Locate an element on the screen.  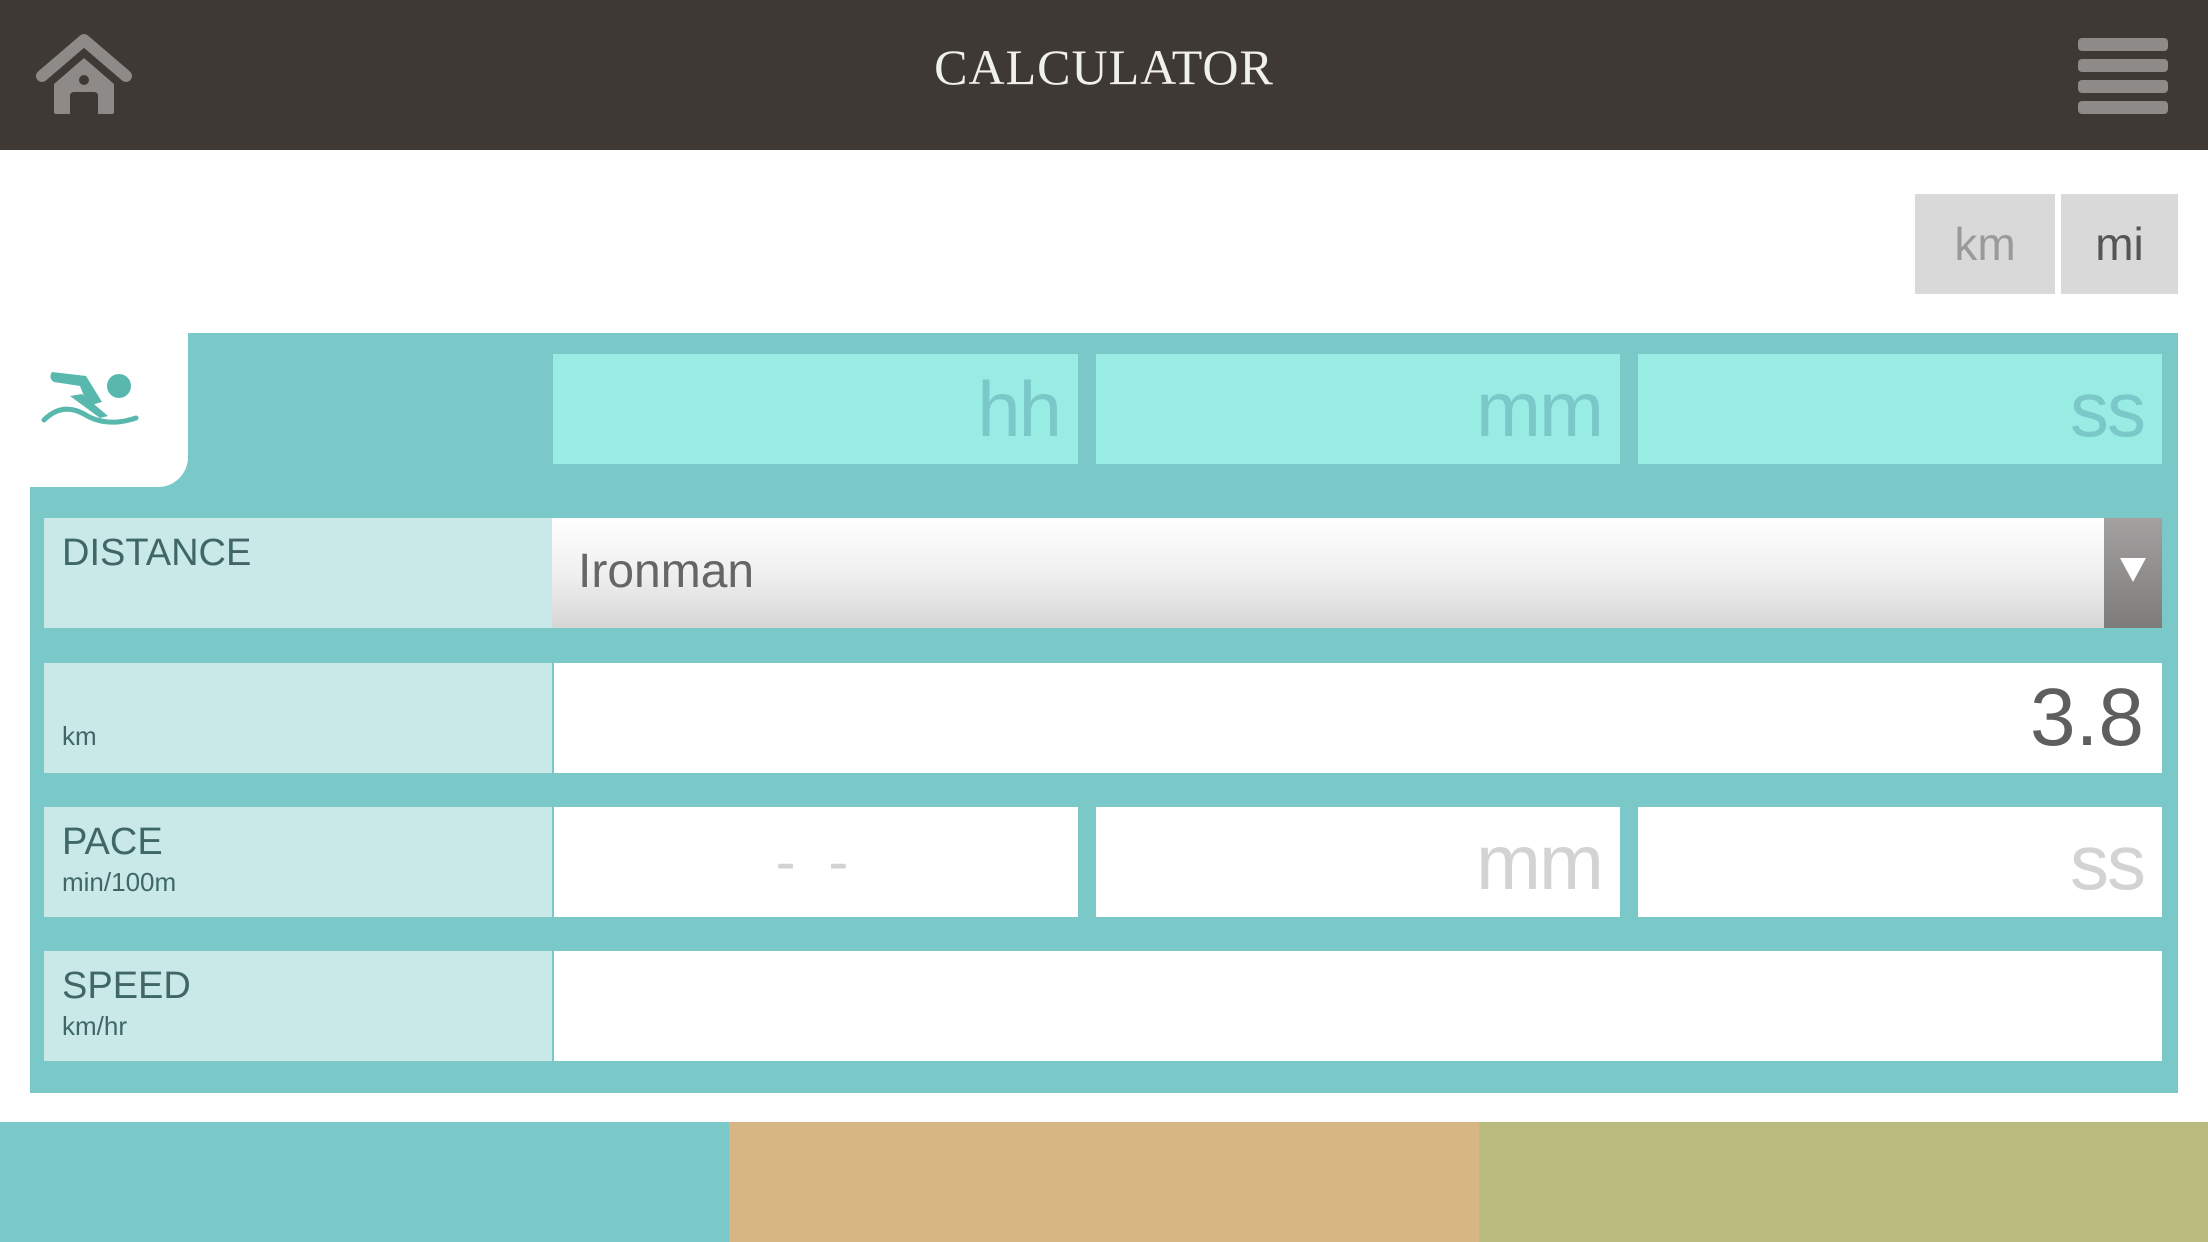
pace-row: PACE min/100m - - mm ss is located at coordinates (1103, 862).